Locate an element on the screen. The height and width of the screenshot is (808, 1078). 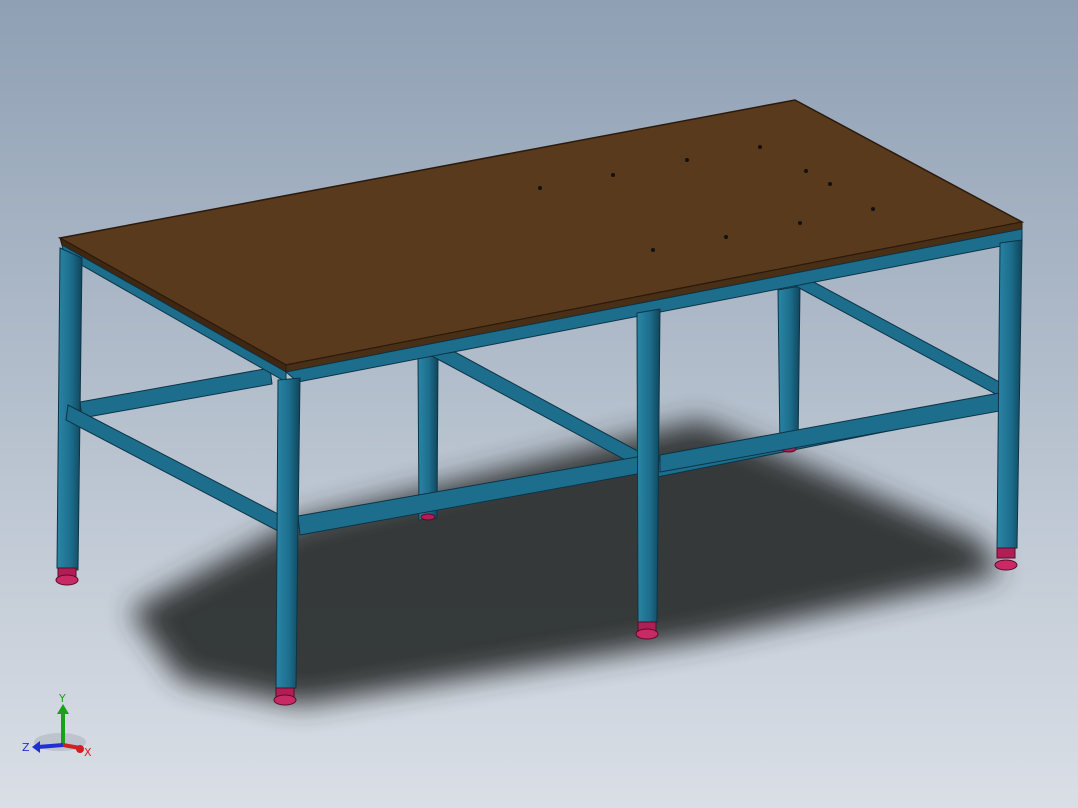
leg-back-mid-right is located at coordinates (789, 368).